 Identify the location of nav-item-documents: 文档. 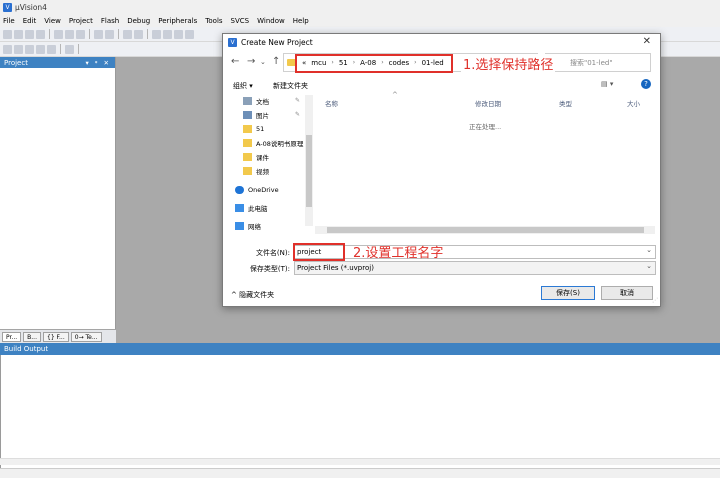
(256, 101).